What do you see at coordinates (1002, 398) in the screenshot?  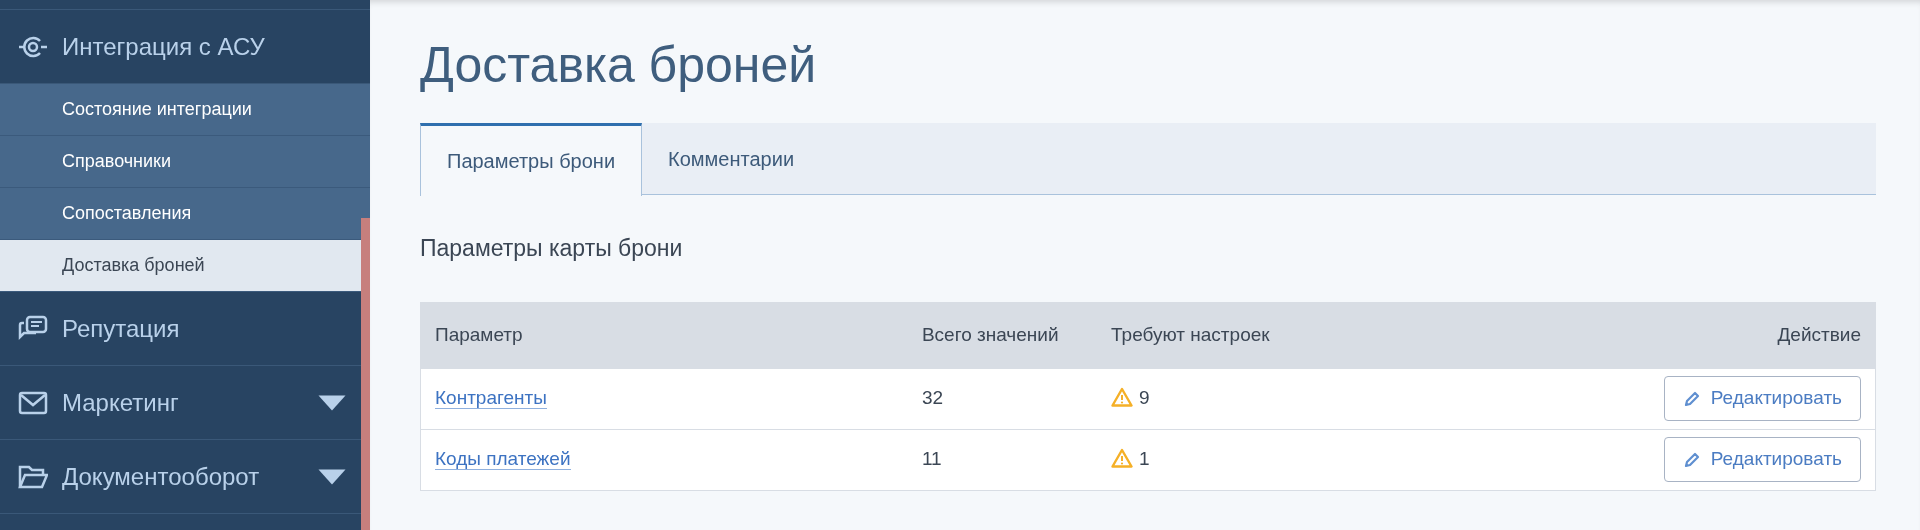 I see `table-cell: 32` at bounding box center [1002, 398].